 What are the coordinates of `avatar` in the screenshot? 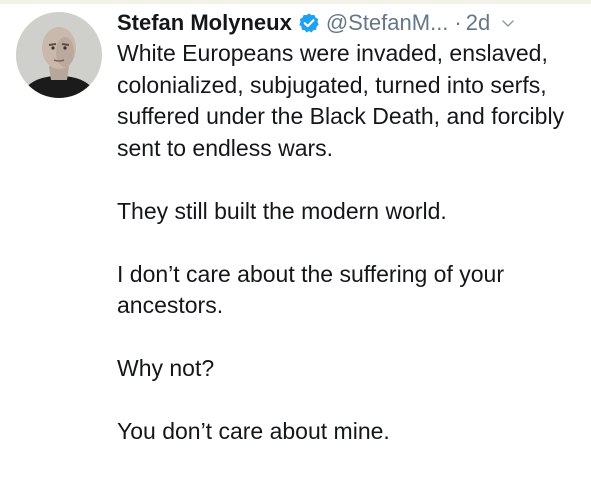 It's located at (59, 55).